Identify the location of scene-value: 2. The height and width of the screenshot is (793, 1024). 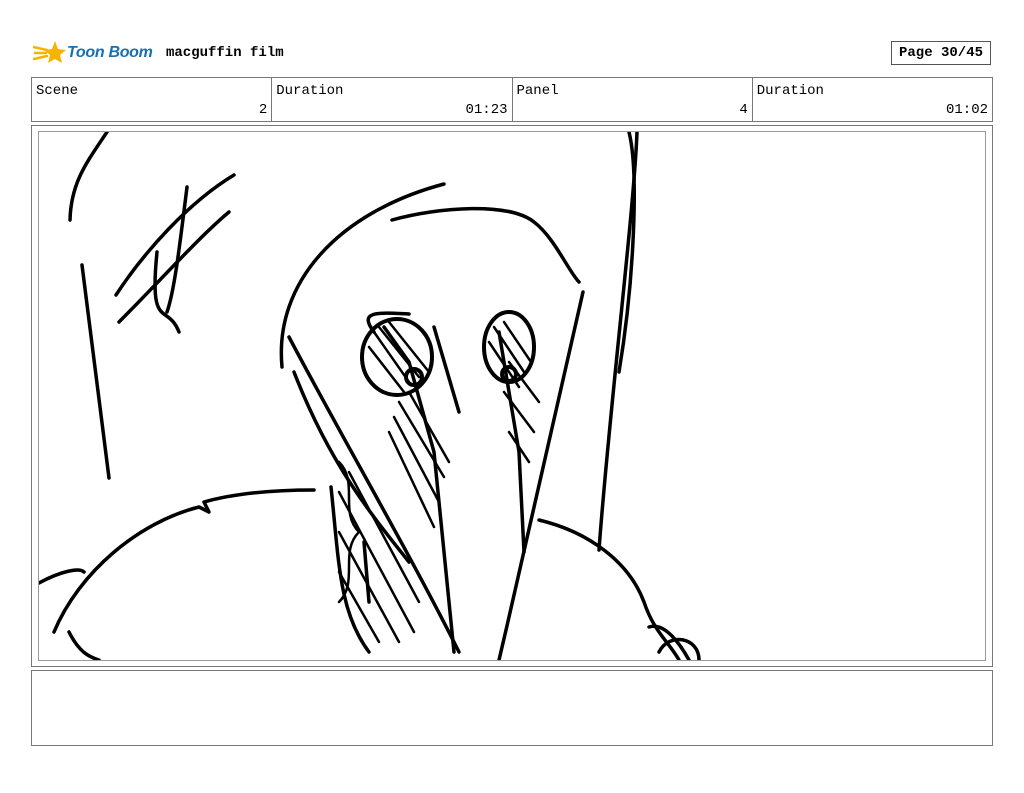
(263, 110).